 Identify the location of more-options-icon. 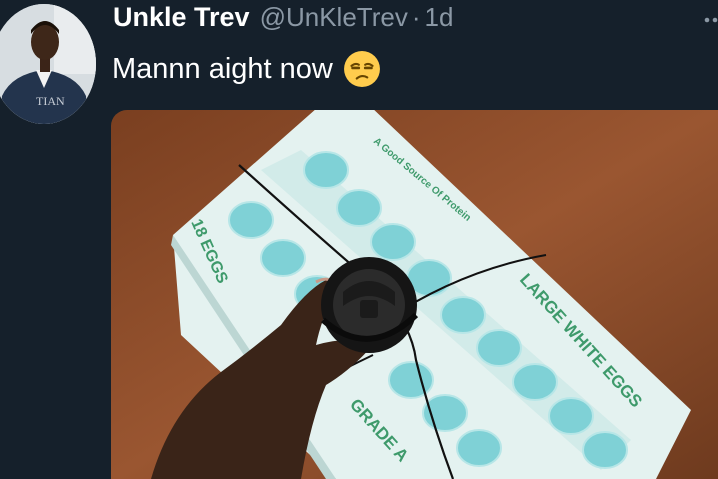
(710, 20).